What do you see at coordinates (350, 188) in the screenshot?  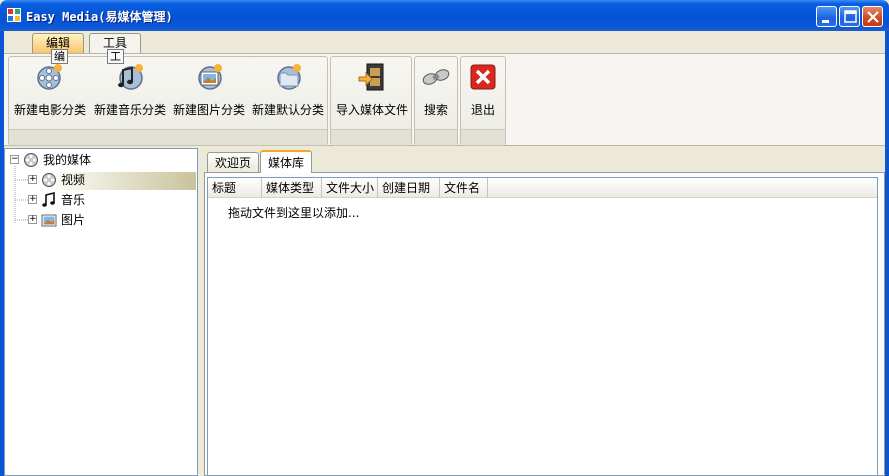 I see `column-file-size: 文件大小` at bounding box center [350, 188].